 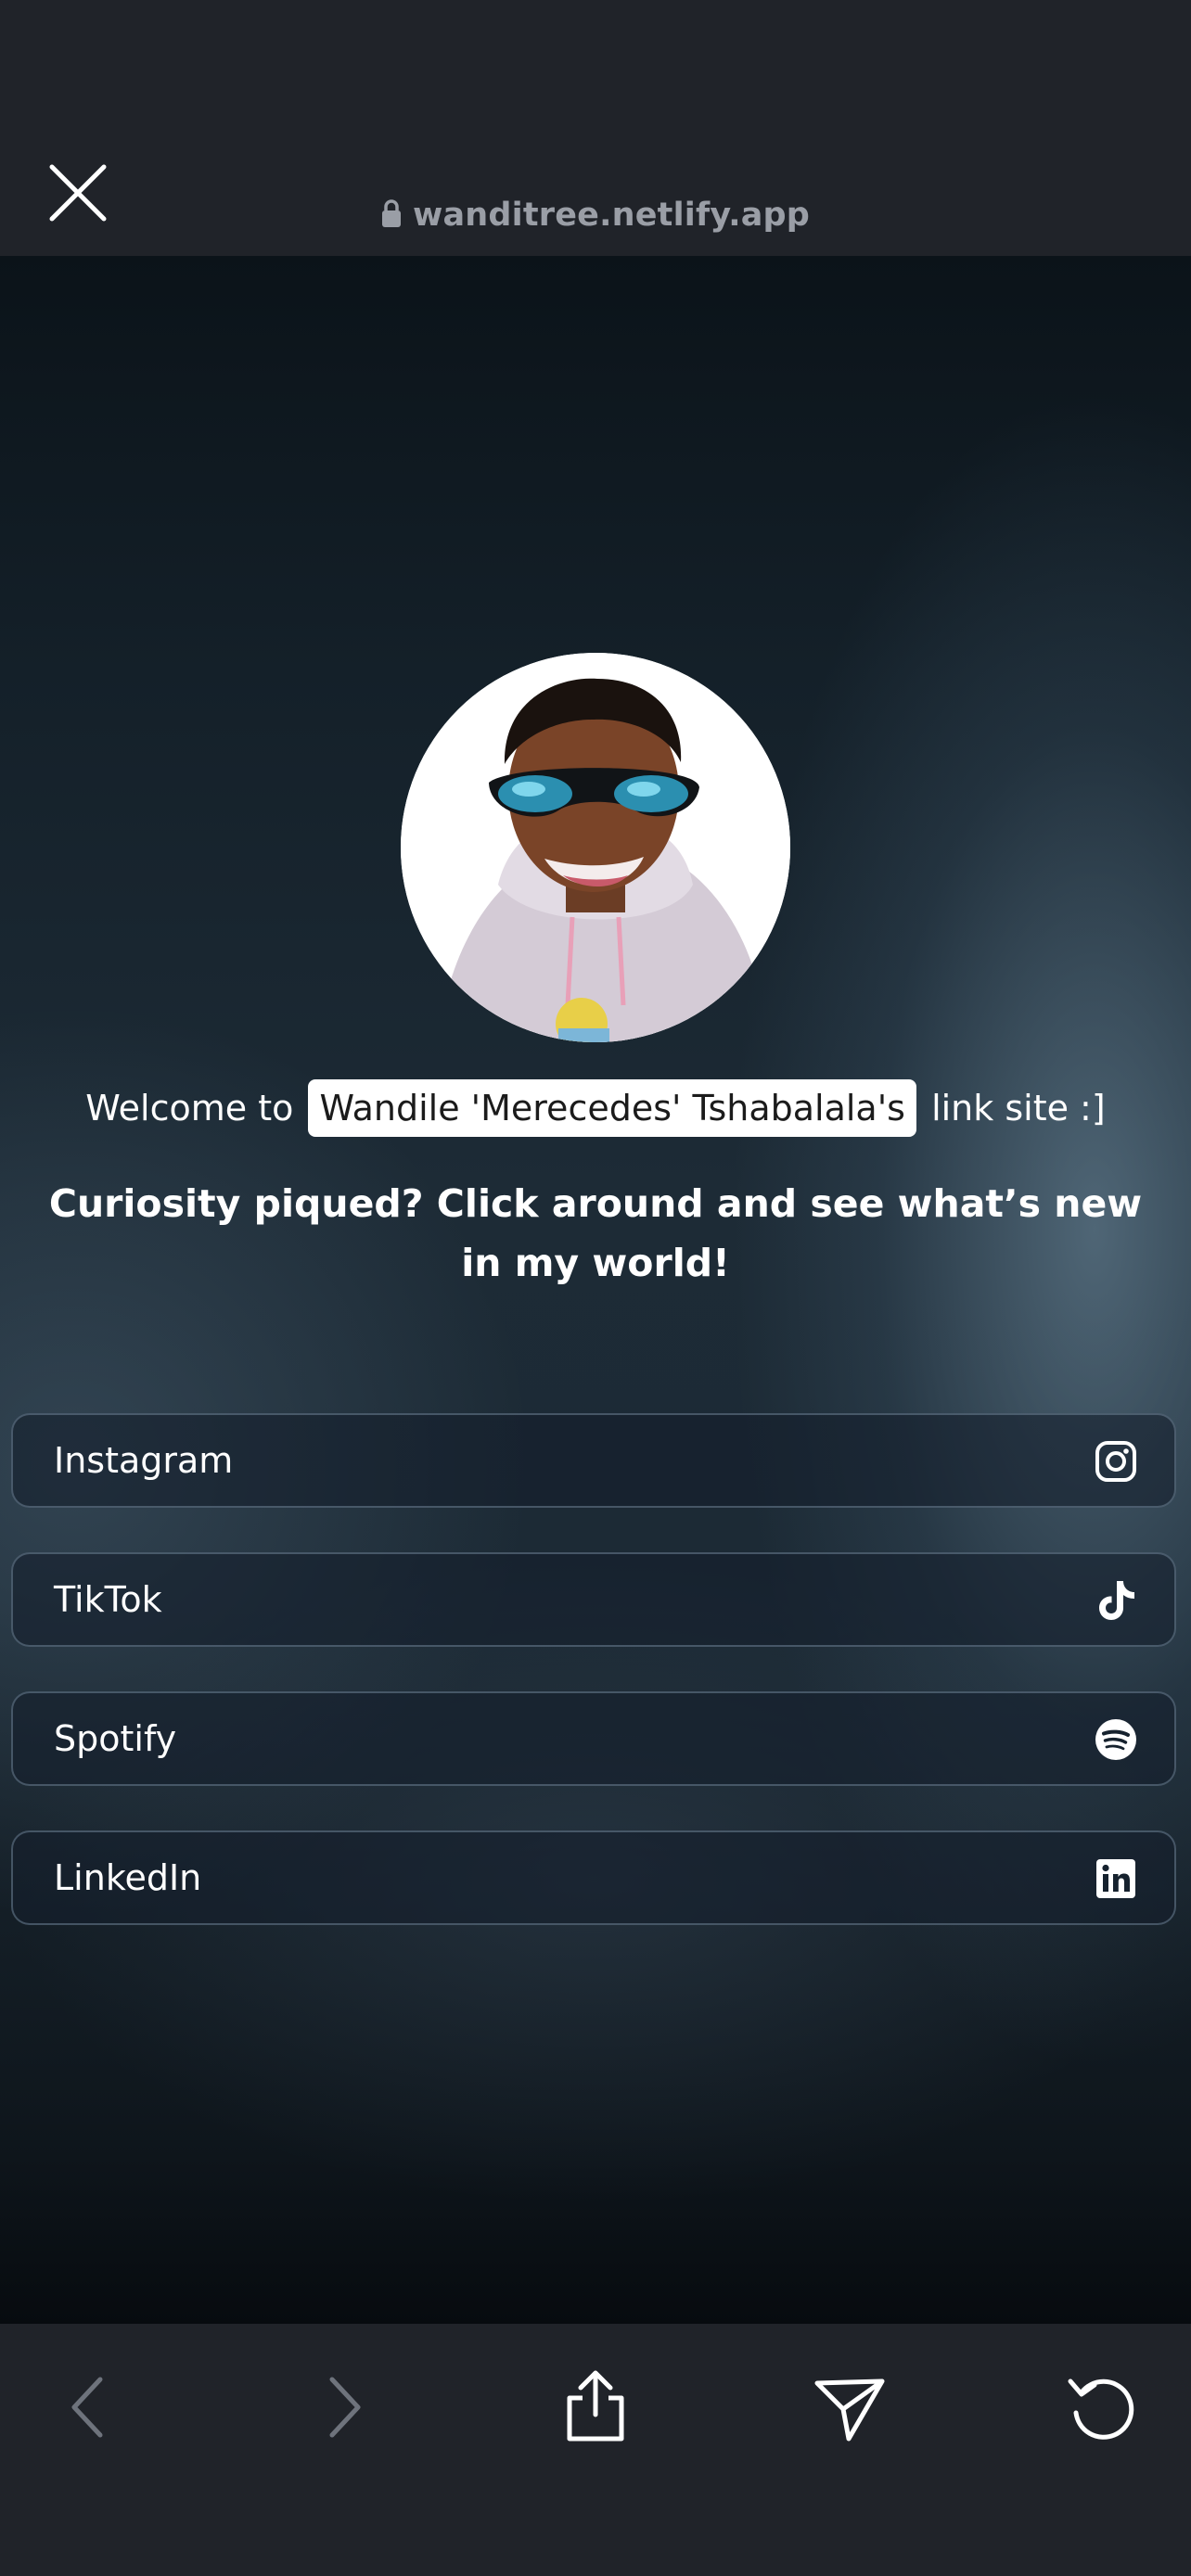 I want to click on reload-button, so click(x=1102, y=2407).